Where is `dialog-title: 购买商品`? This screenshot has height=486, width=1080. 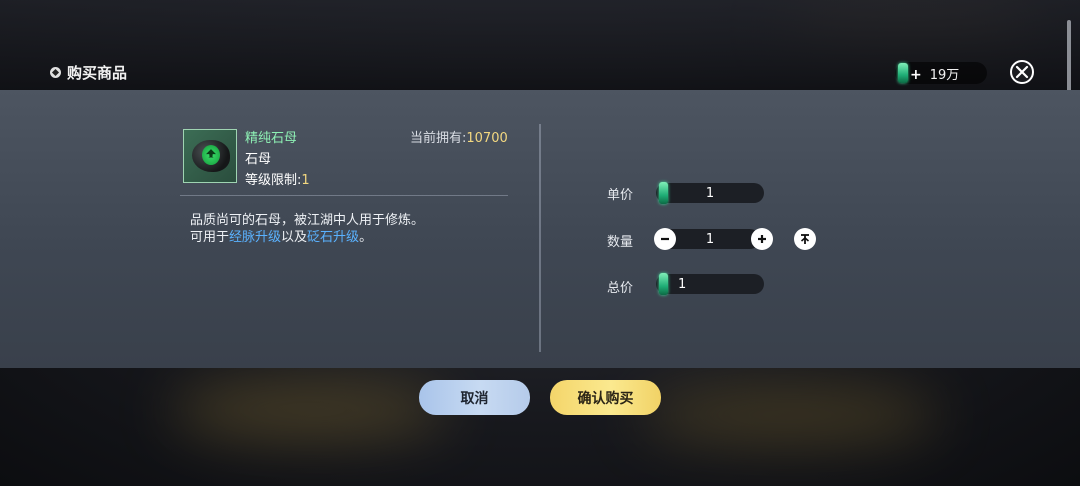 dialog-title: 购买商品 is located at coordinates (88, 72).